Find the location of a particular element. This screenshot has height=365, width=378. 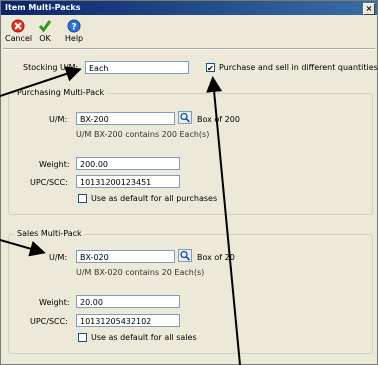

sales-default-label: Use as default for all sales is located at coordinates (144, 337).